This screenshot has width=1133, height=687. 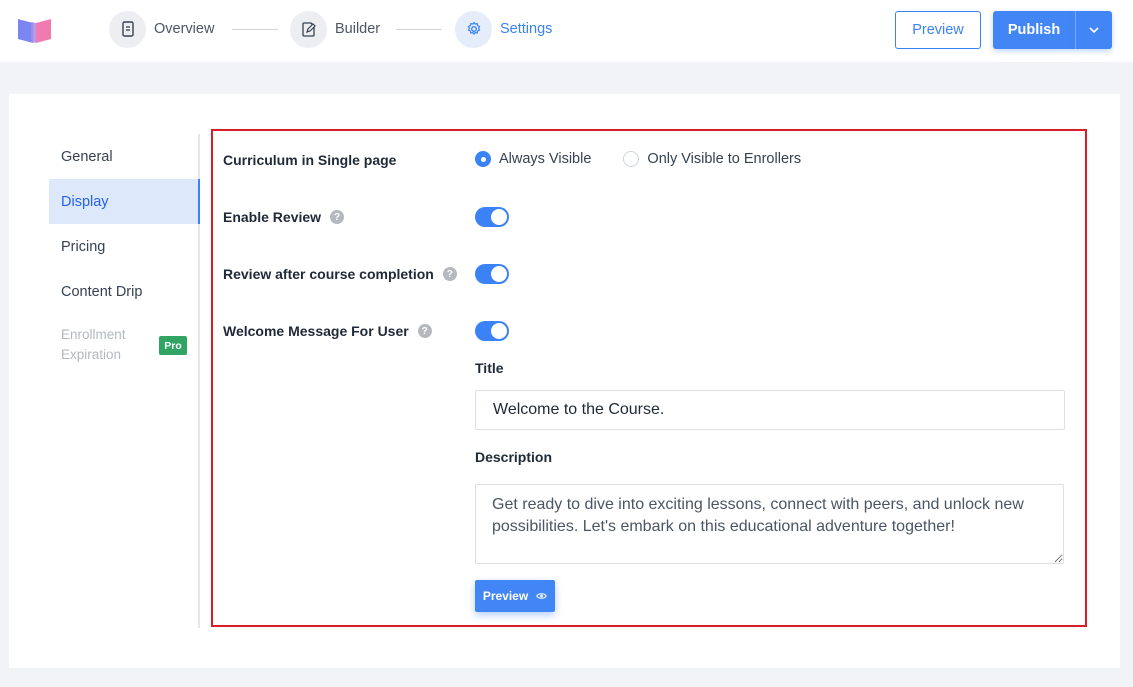 I want to click on sidebar-item-general: General, so click(x=124, y=156).